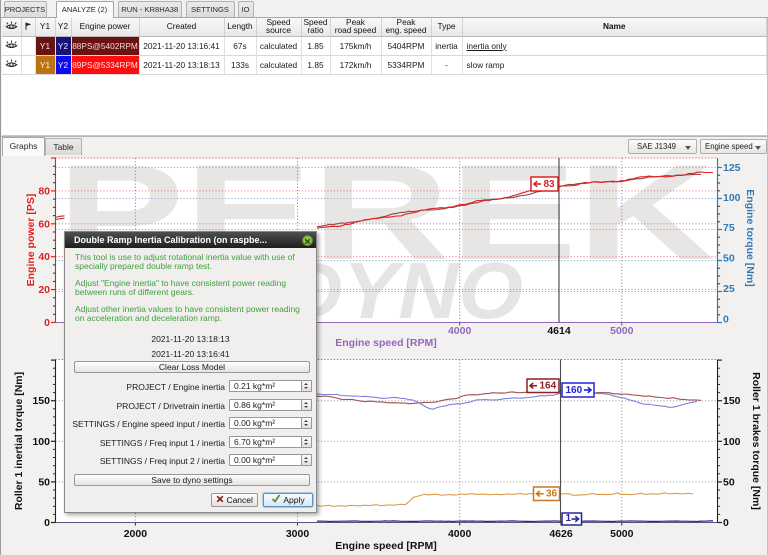 Image resolution: width=768 pixels, height=555 pixels. Describe the element at coordinates (550, 184) in the screenshot. I see `svg-text: 83` at that location.